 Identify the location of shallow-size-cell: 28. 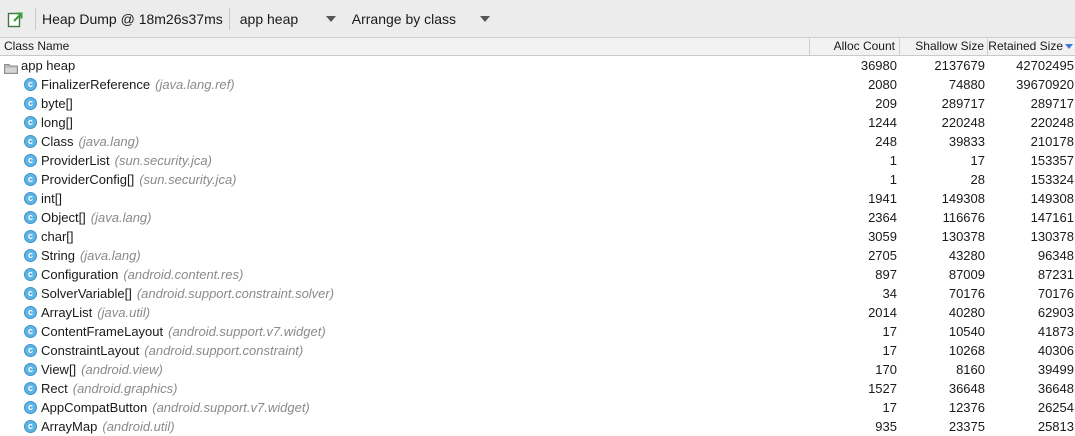
(977, 179).